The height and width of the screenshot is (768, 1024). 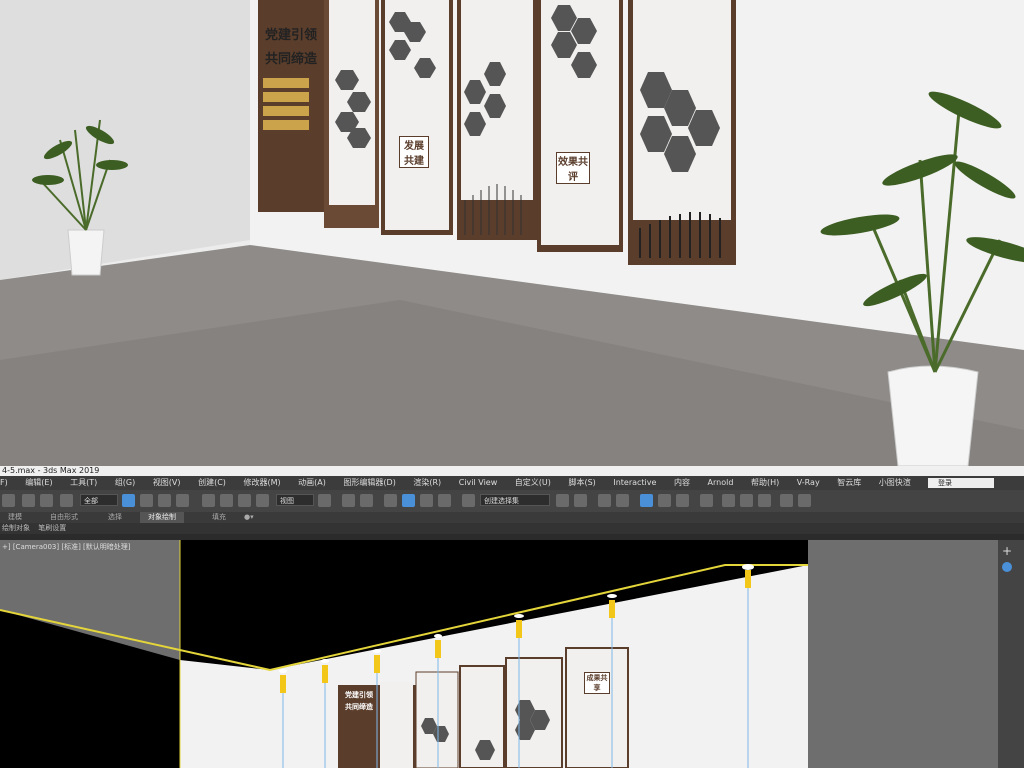 What do you see at coordinates (808, 483) in the screenshot?
I see `menu-item-vray: V-Ray` at bounding box center [808, 483].